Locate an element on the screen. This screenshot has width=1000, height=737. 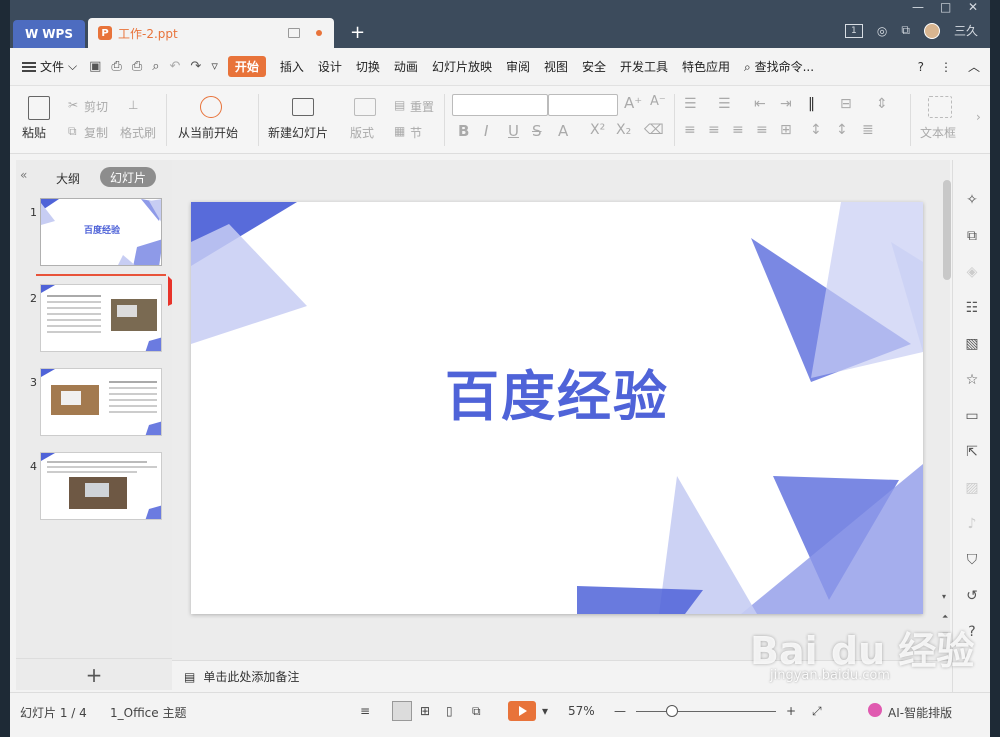
underline-icon: U is located at coordinates (513, 131).